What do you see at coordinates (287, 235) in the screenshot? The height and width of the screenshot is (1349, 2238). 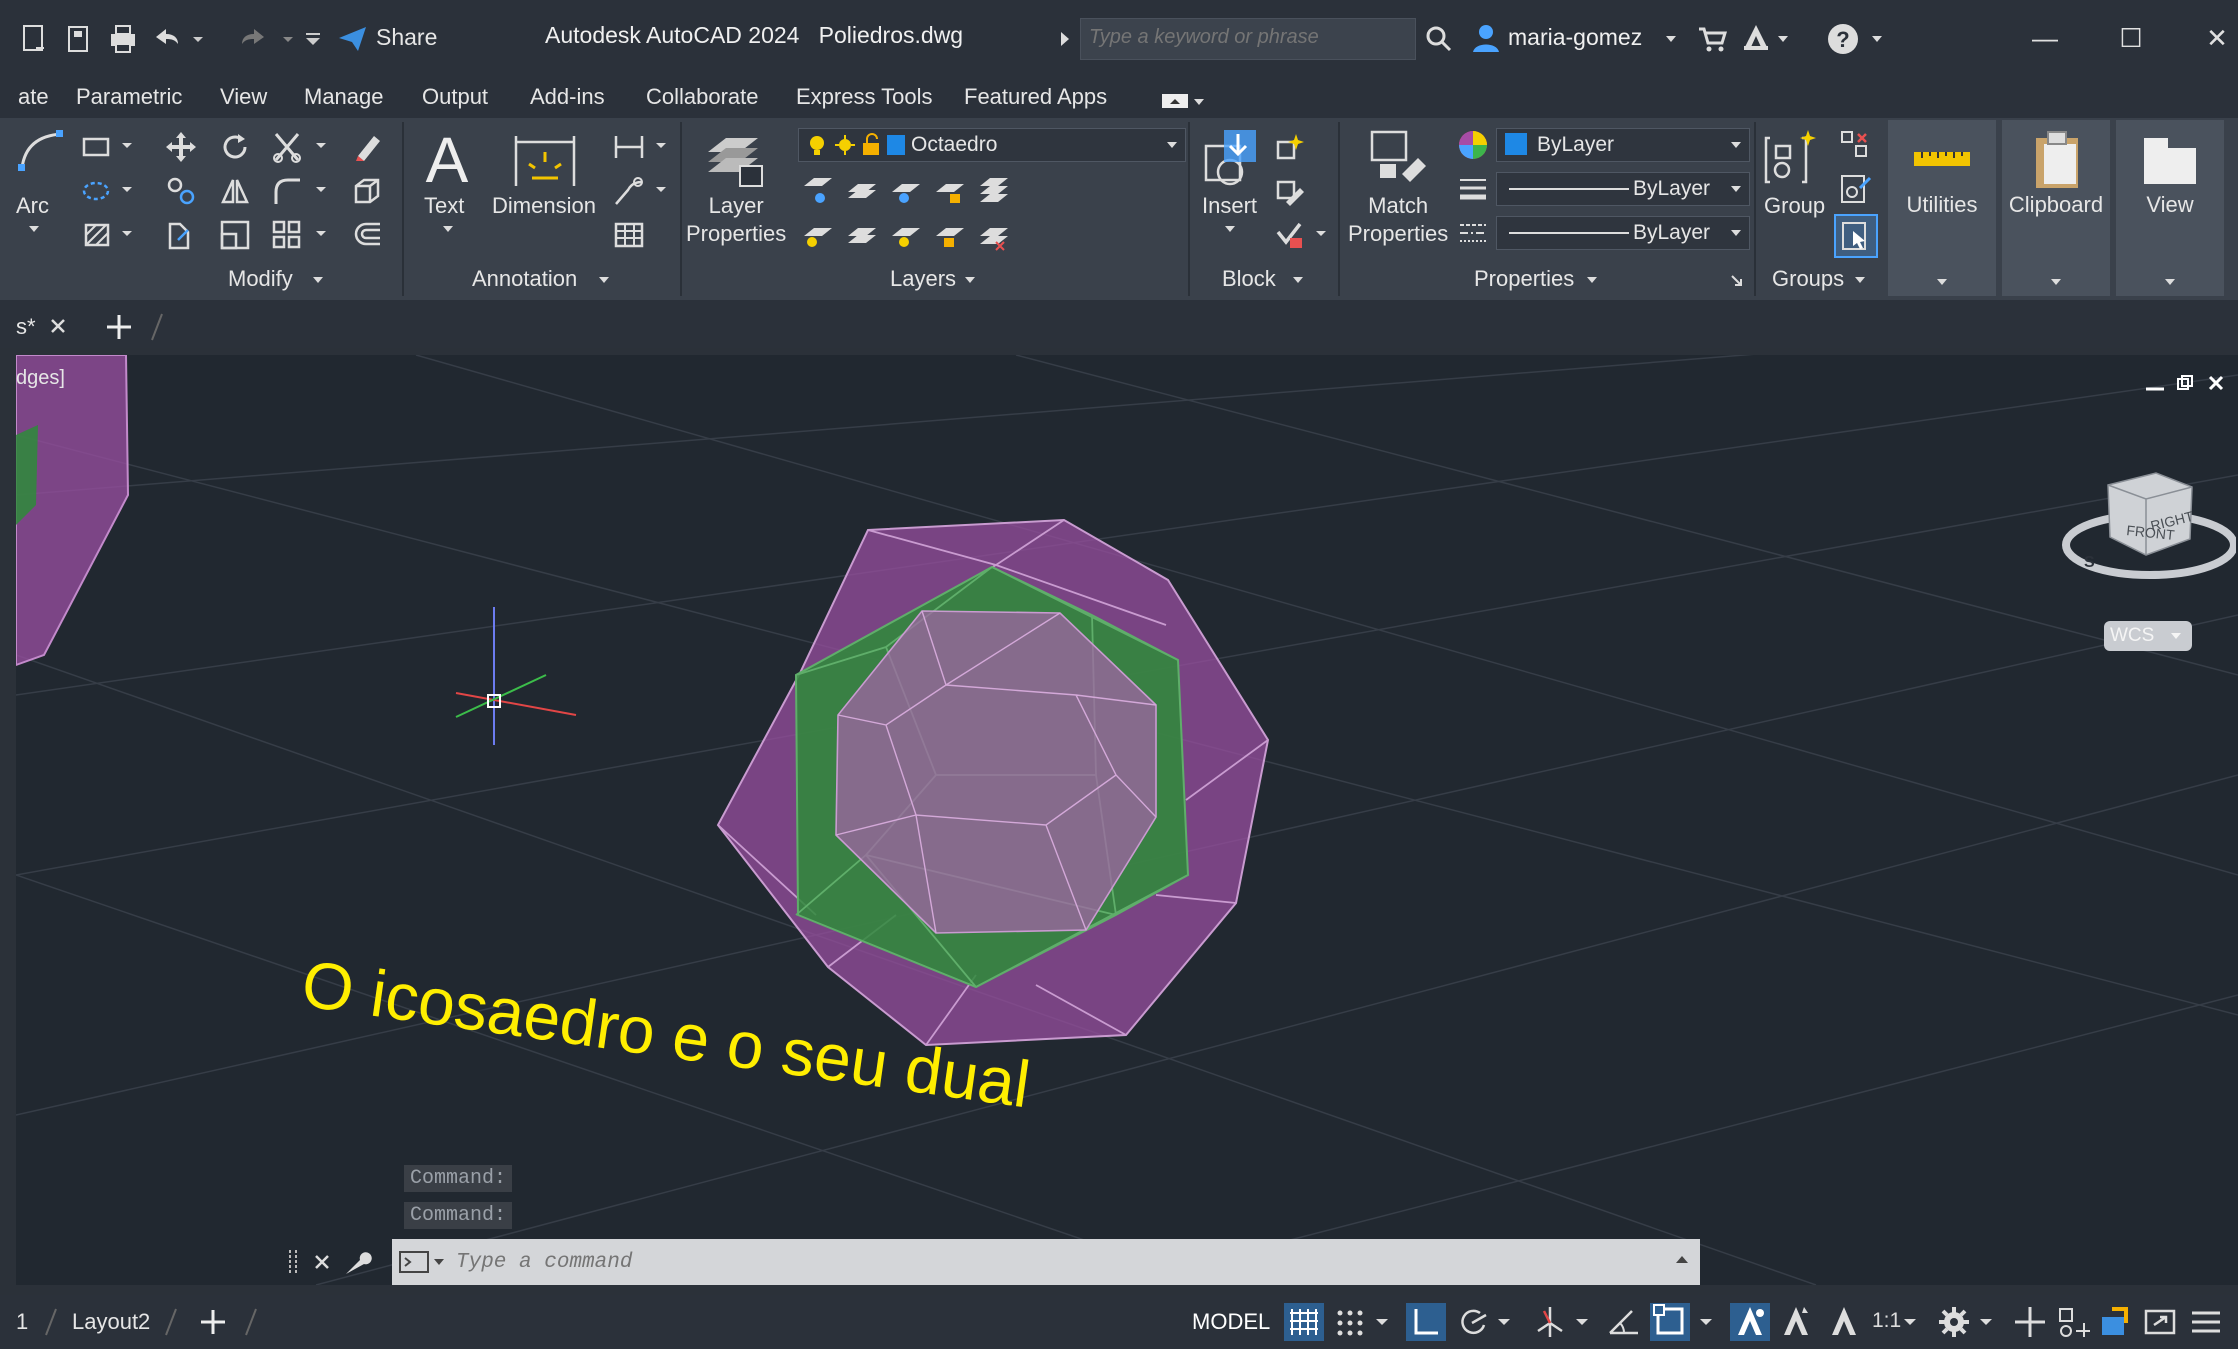 I see `array-icon` at bounding box center [287, 235].